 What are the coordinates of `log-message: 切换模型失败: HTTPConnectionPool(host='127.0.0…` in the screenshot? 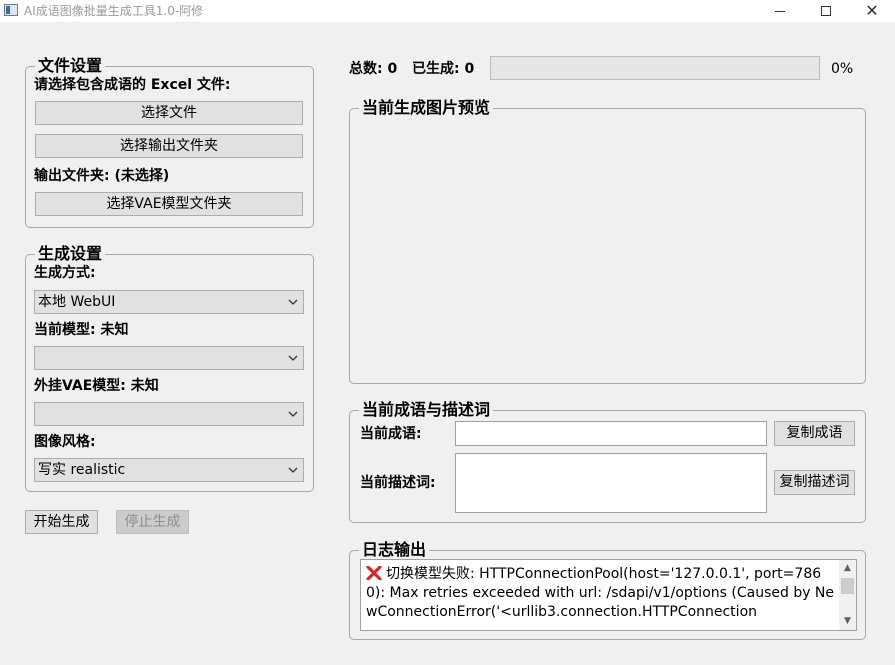 It's located at (600, 593).